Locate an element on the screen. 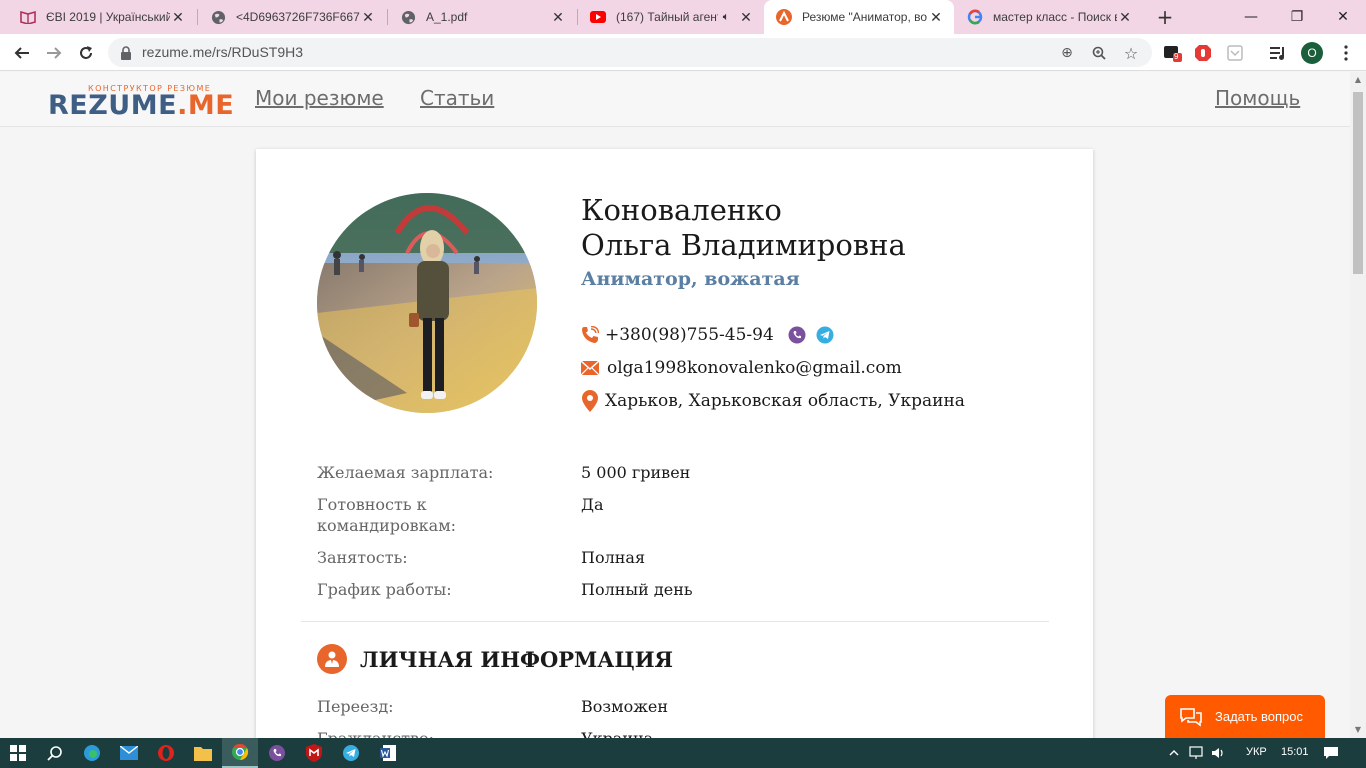 This screenshot has width=1366, height=768. mail-icon is located at coordinates (129, 753).